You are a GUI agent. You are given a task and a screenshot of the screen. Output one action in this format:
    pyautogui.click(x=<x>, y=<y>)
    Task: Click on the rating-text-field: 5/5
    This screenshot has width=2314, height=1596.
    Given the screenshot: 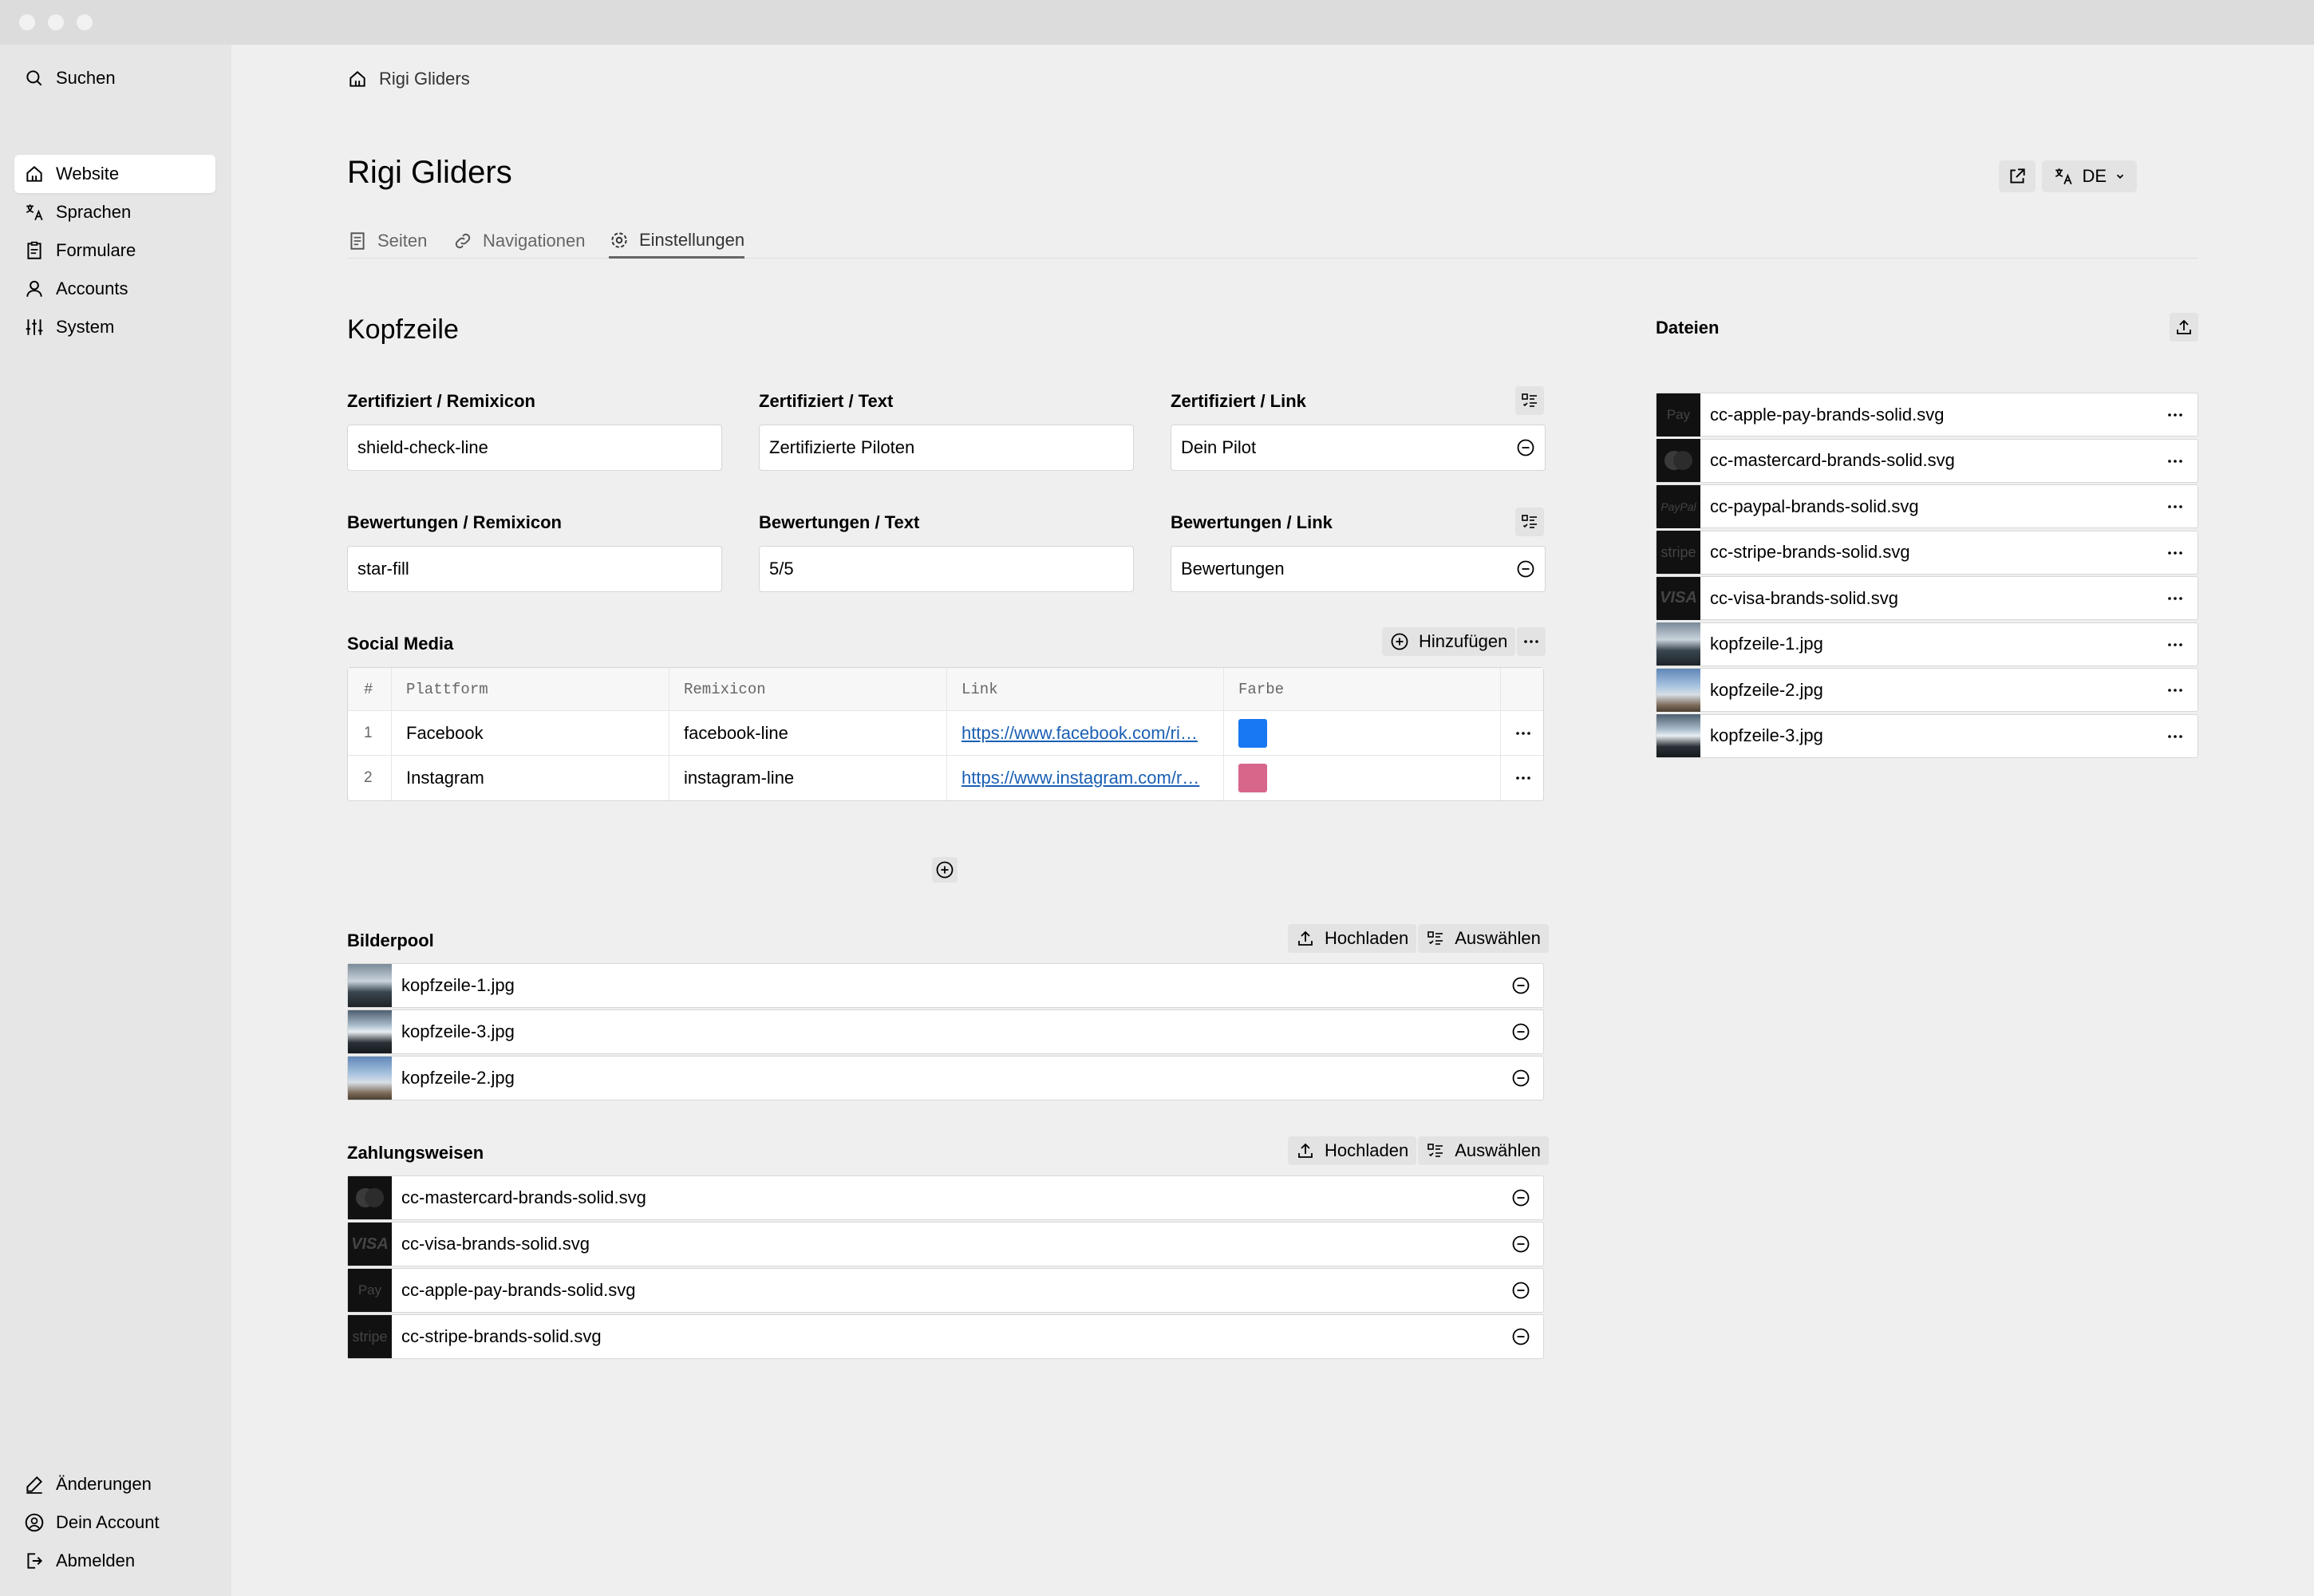 What is the action you would take?
    pyautogui.click(x=946, y=569)
    